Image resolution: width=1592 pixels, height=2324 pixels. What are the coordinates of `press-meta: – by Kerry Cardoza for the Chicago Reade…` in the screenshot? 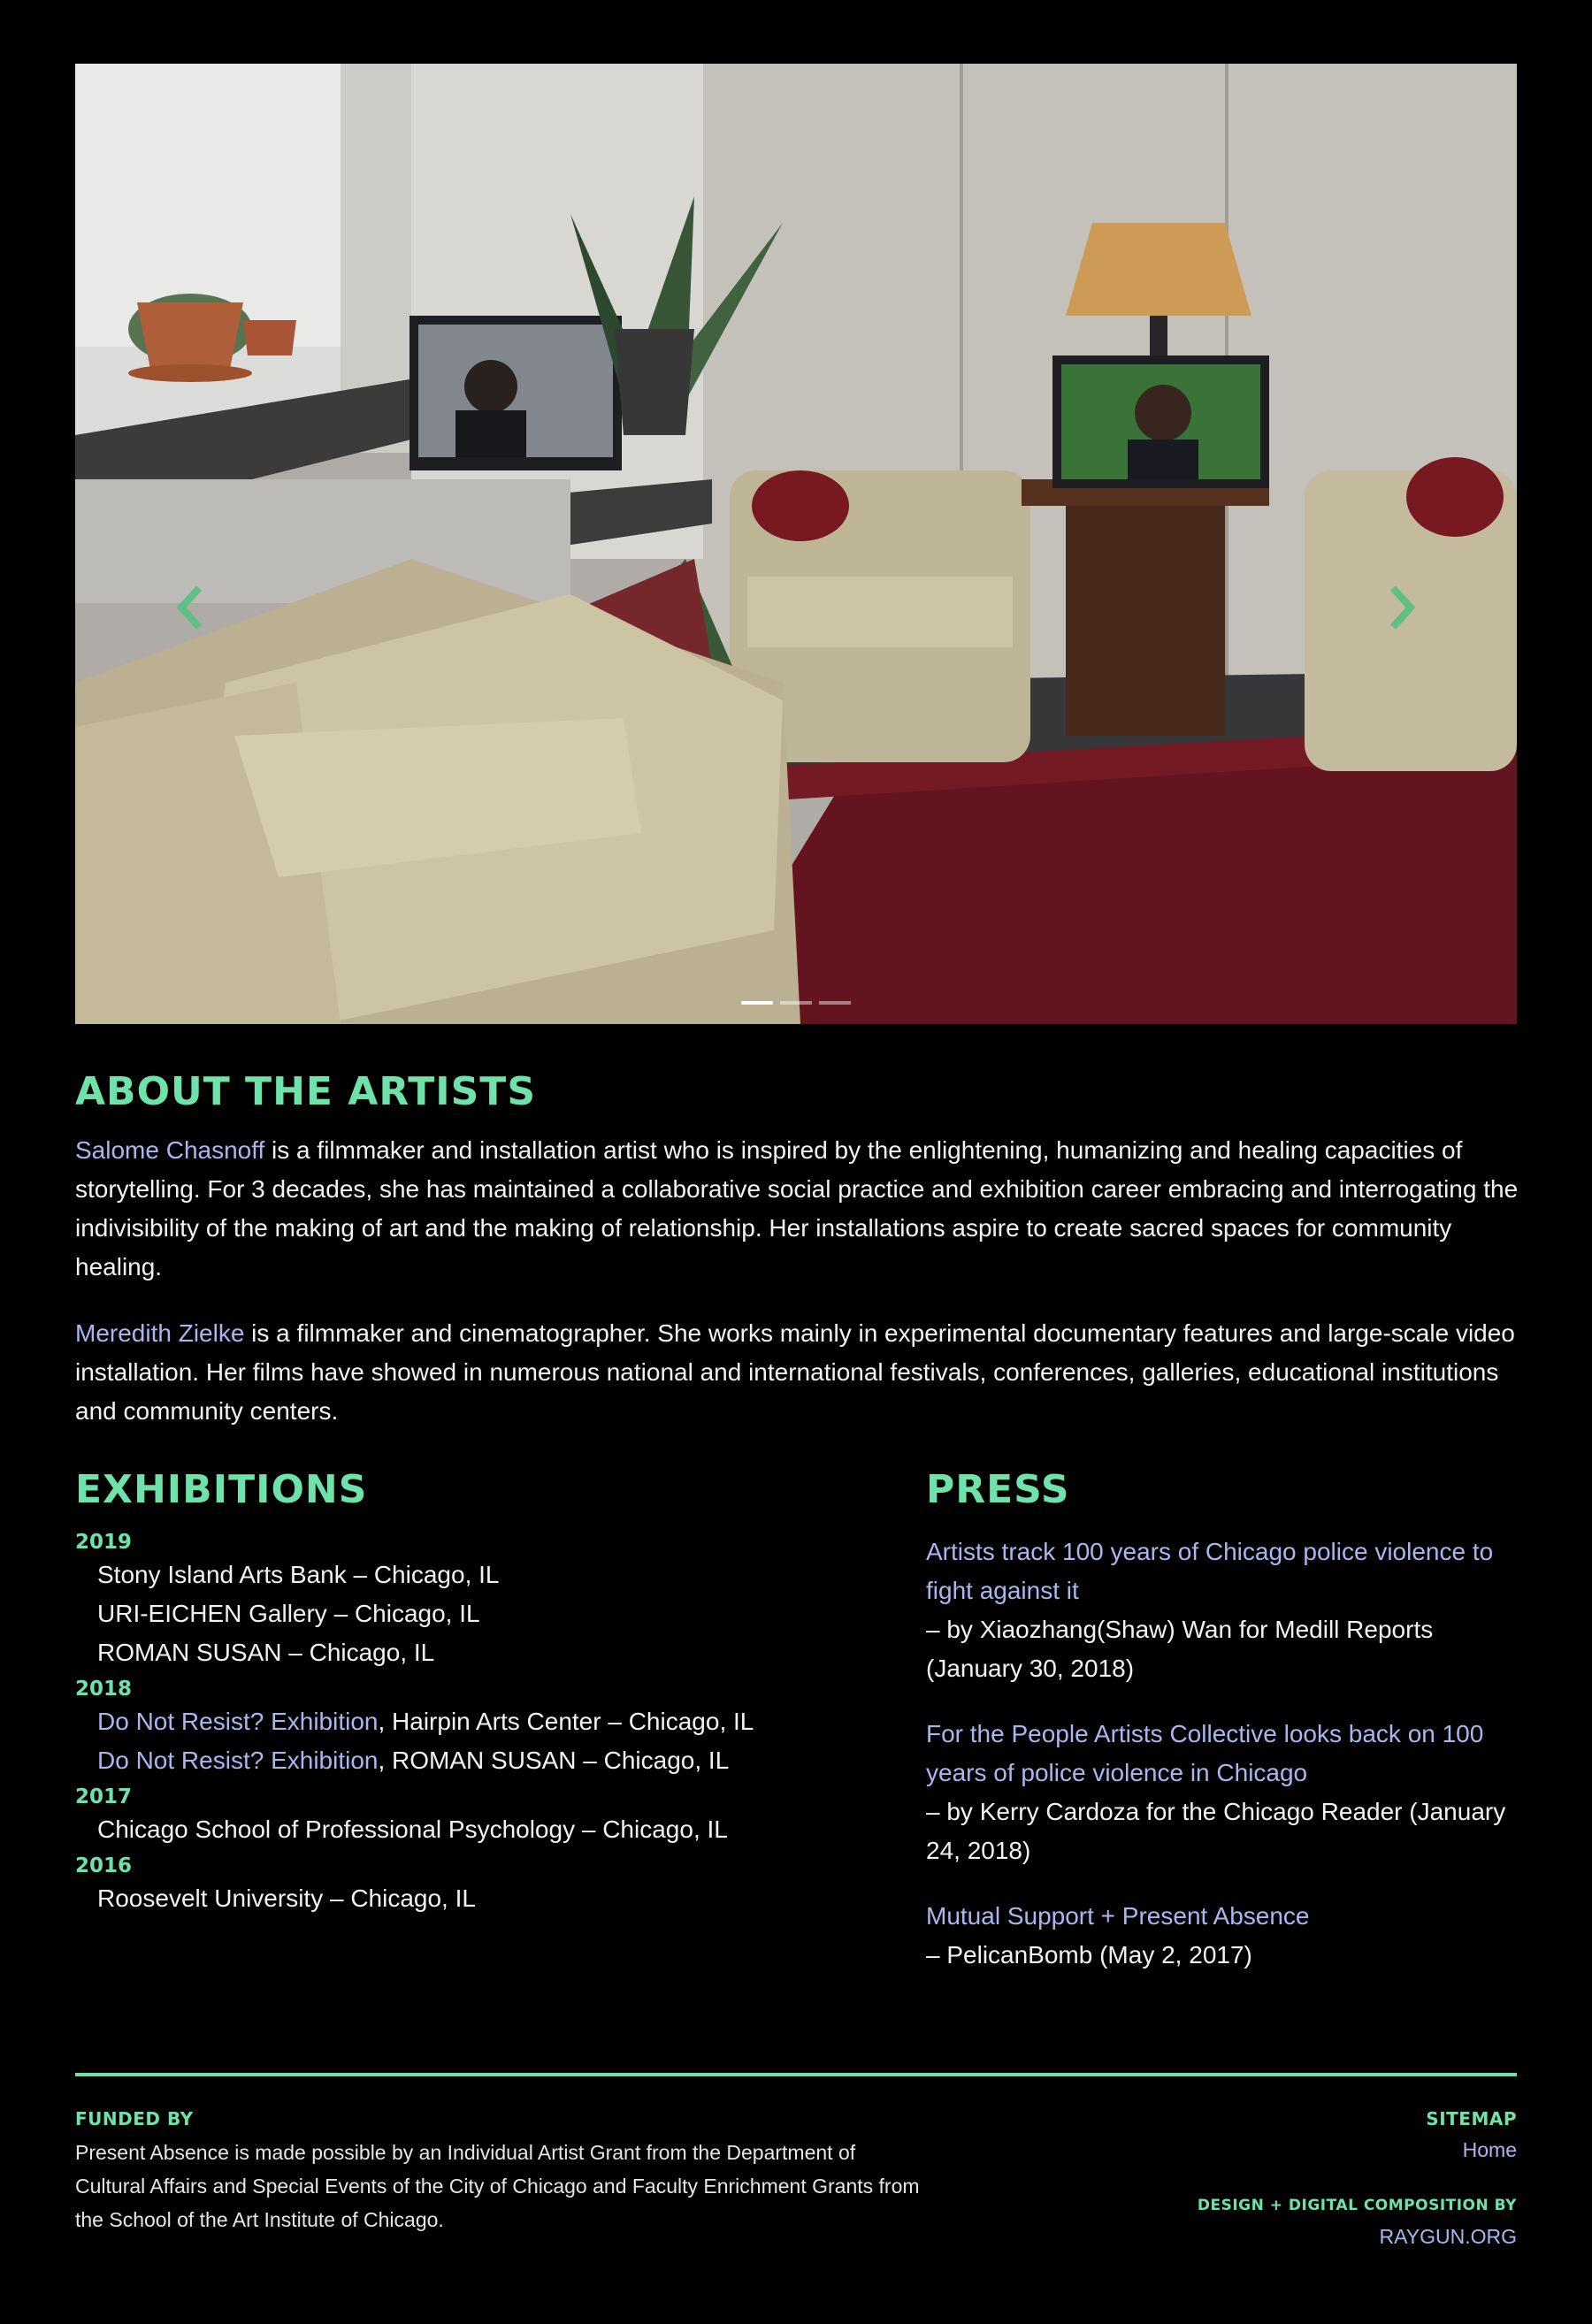 It's located at (1216, 1831).